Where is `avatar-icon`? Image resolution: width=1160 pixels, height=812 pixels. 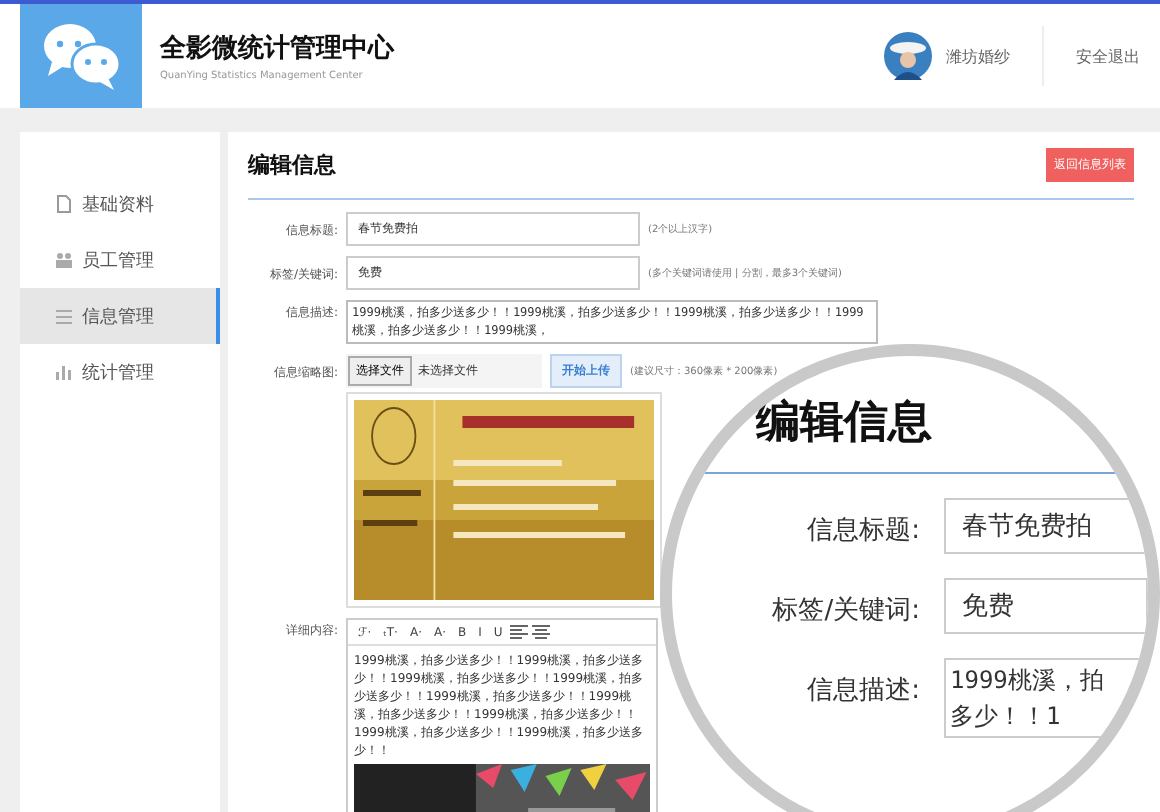
avatar-icon is located at coordinates (908, 56).